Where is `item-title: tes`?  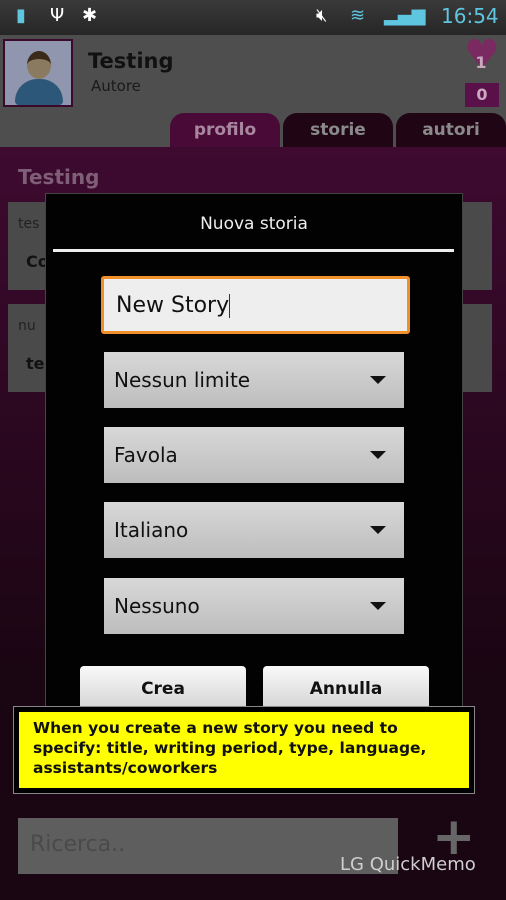 item-title: tes is located at coordinates (29, 224).